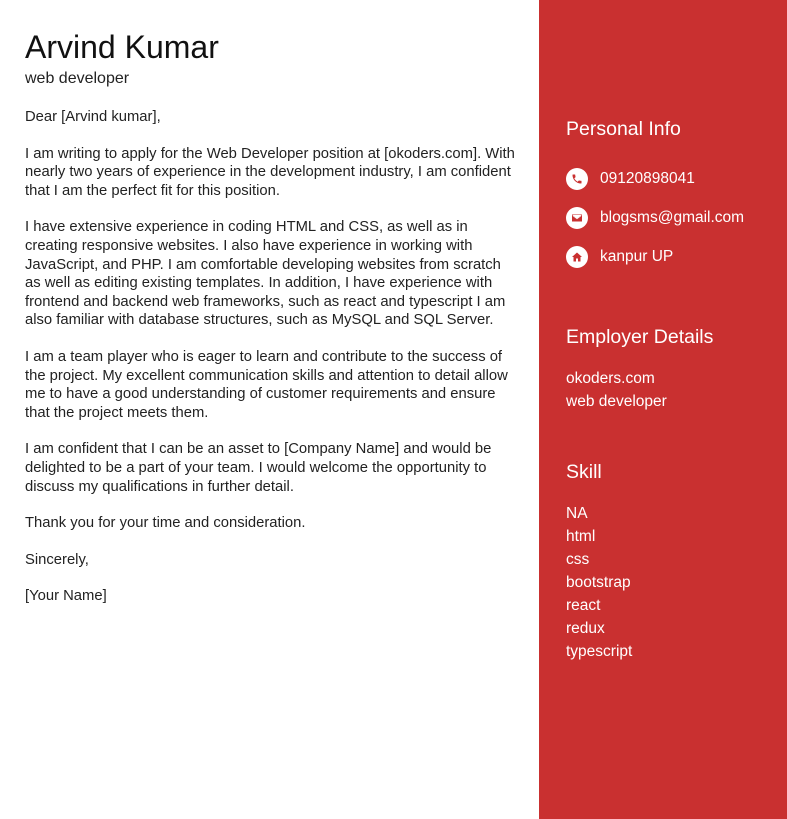  I want to click on skill-item: typescript, so click(599, 651).